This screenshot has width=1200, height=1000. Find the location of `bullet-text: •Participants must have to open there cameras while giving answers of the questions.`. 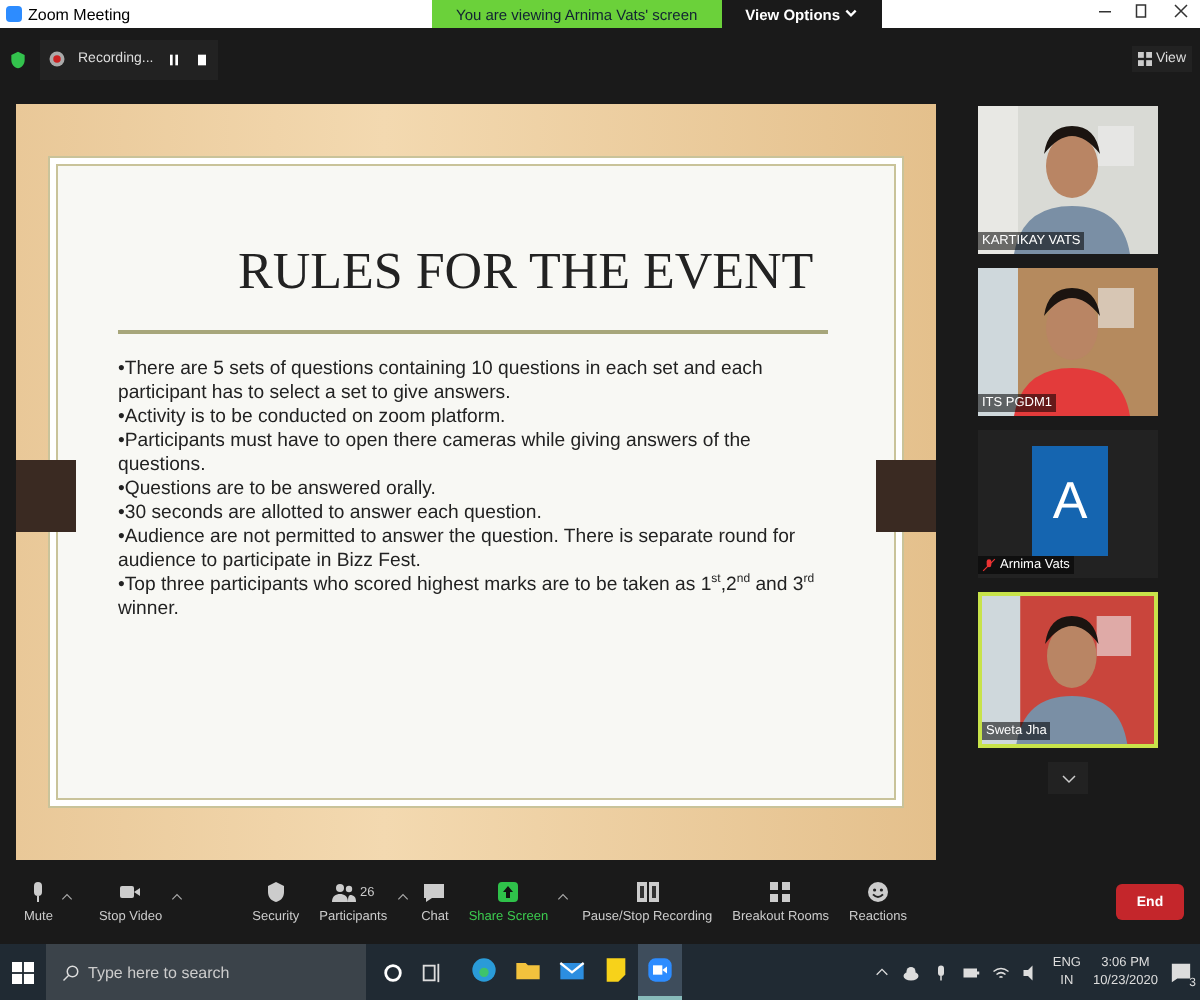

bullet-text: •Participants must have to open there cameras while giving answers of the questions. is located at coordinates (435, 454).